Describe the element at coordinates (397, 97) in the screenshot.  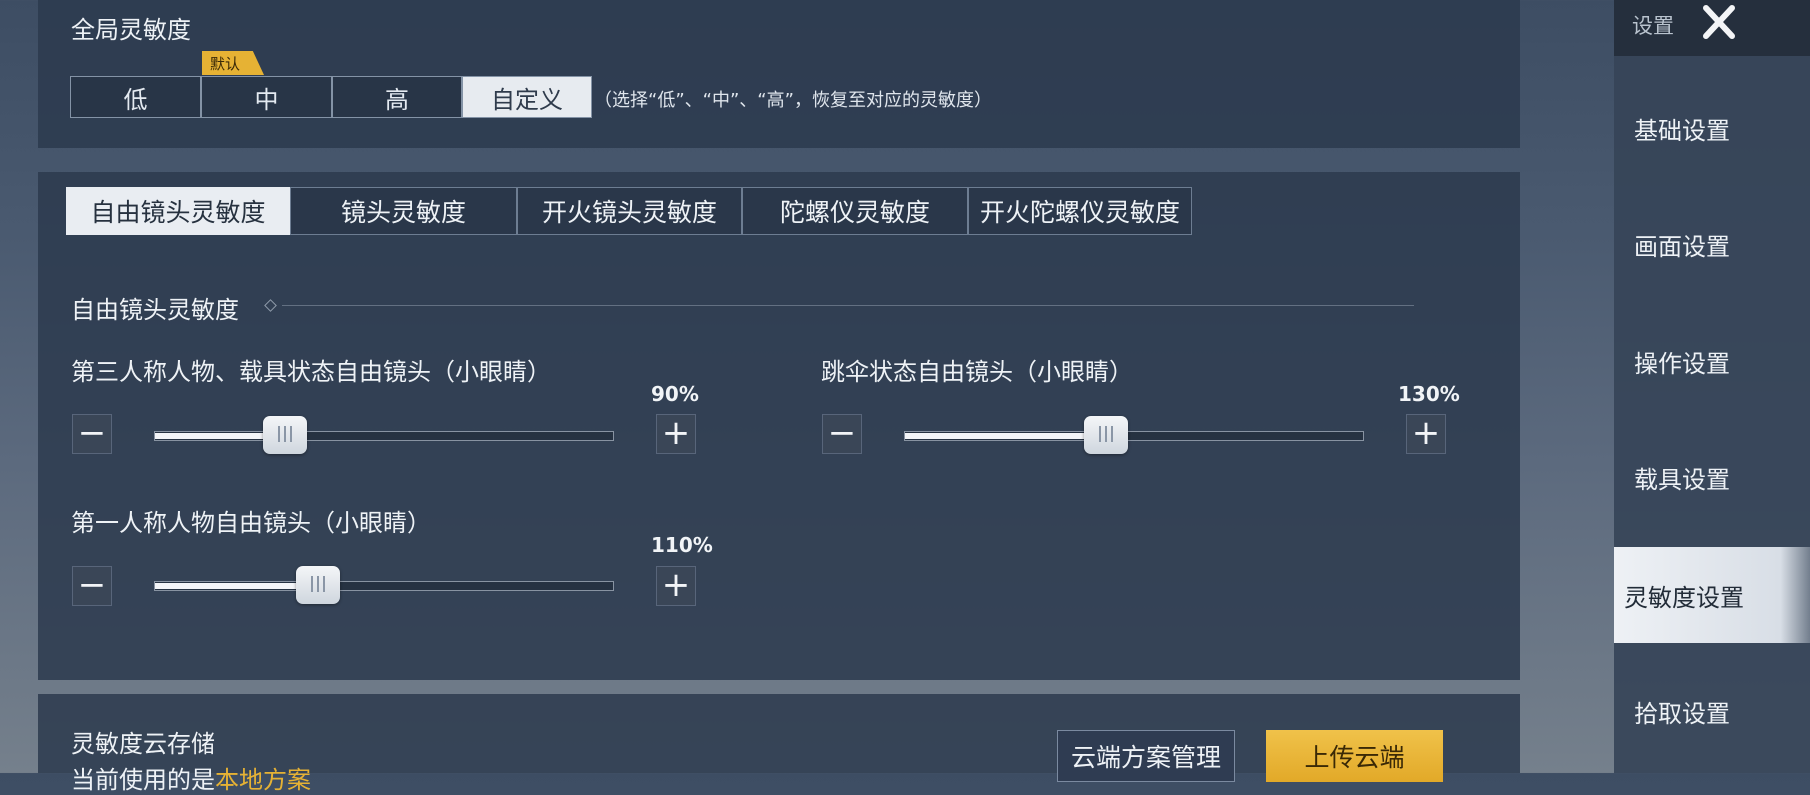
I see `sensitivity-option-high: 高` at that location.